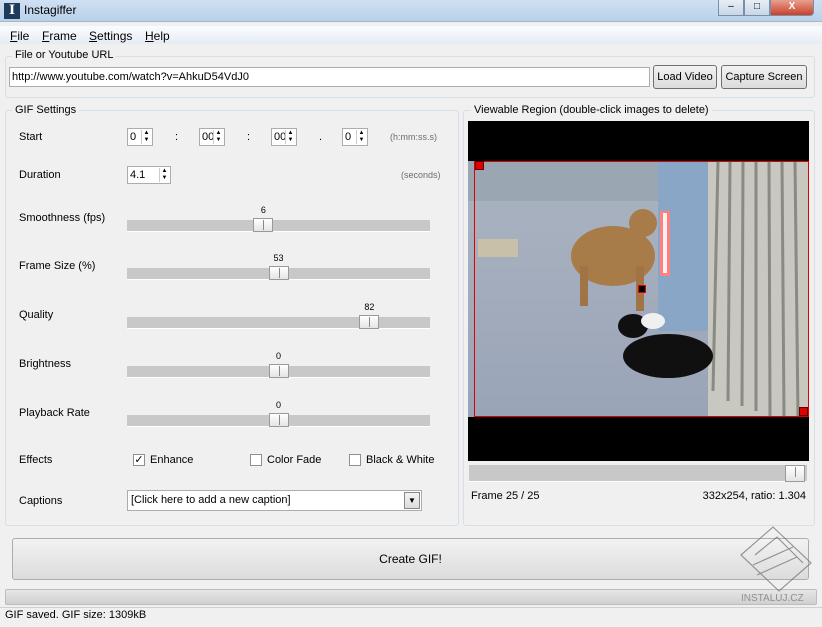 This screenshot has width=822, height=627. Describe the element at coordinates (157, 36) in the screenshot. I see `menu-help: Help` at that location.